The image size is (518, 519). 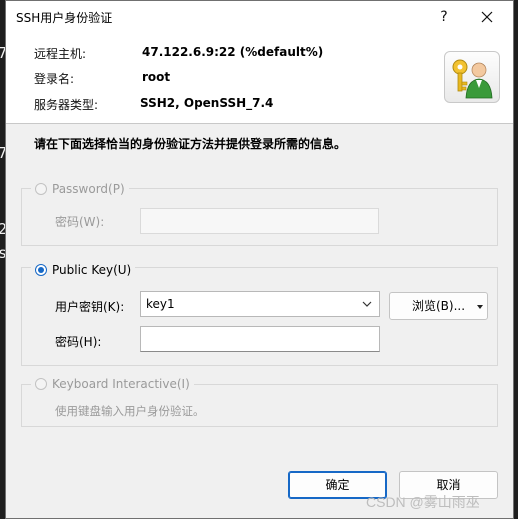 I want to click on login-name-value: root, so click(x=156, y=77).